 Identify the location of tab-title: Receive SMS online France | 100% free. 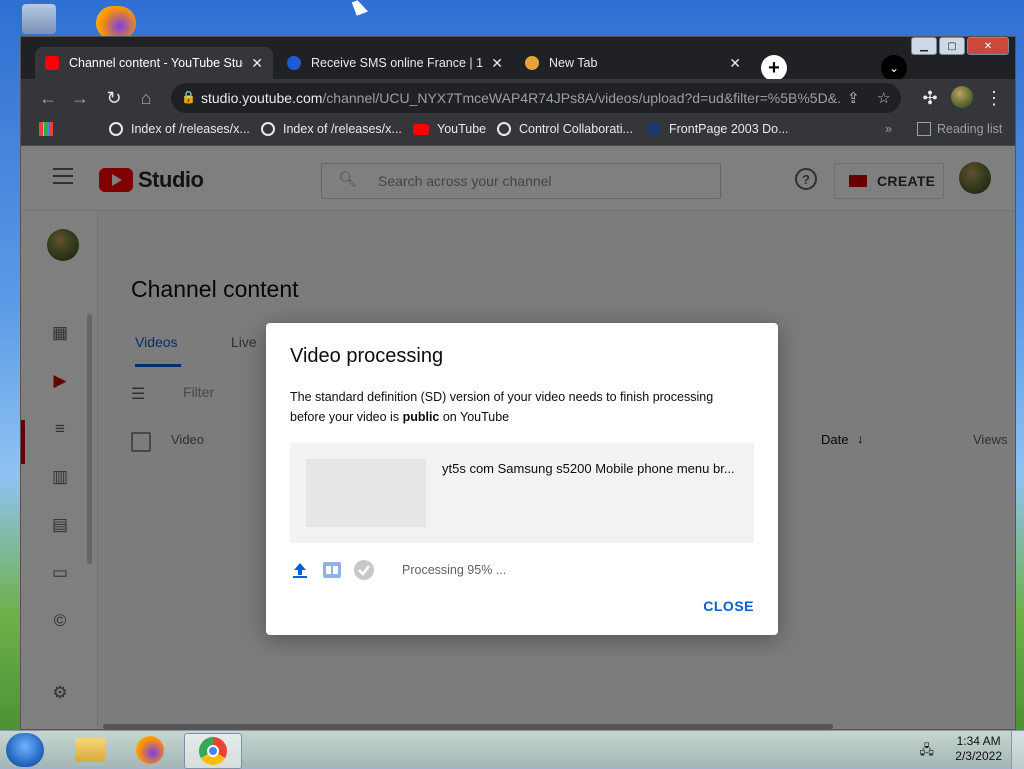
(397, 63).